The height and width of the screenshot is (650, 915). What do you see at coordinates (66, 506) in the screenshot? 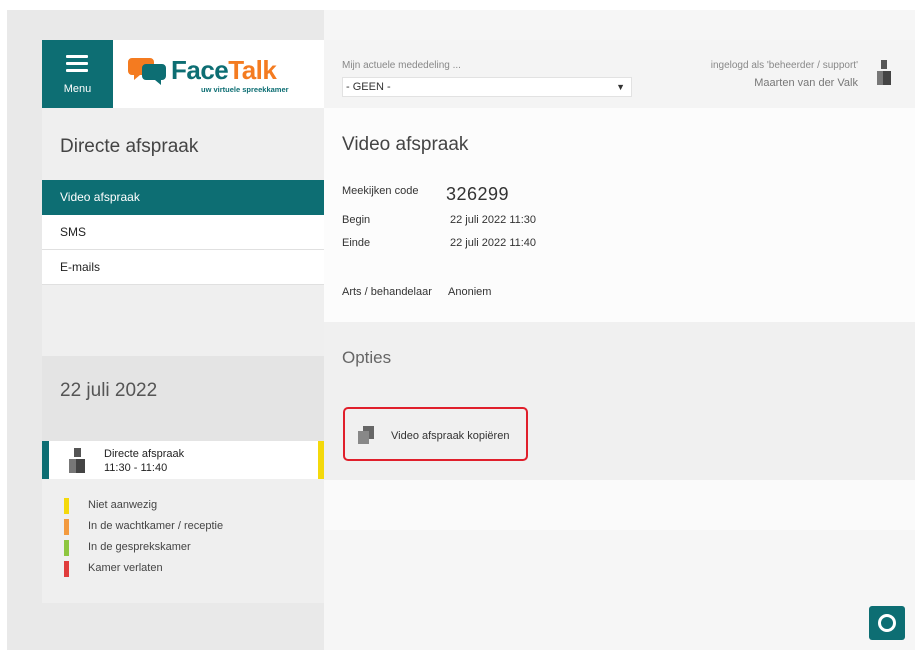
I see `legend-swatch-yellow` at bounding box center [66, 506].